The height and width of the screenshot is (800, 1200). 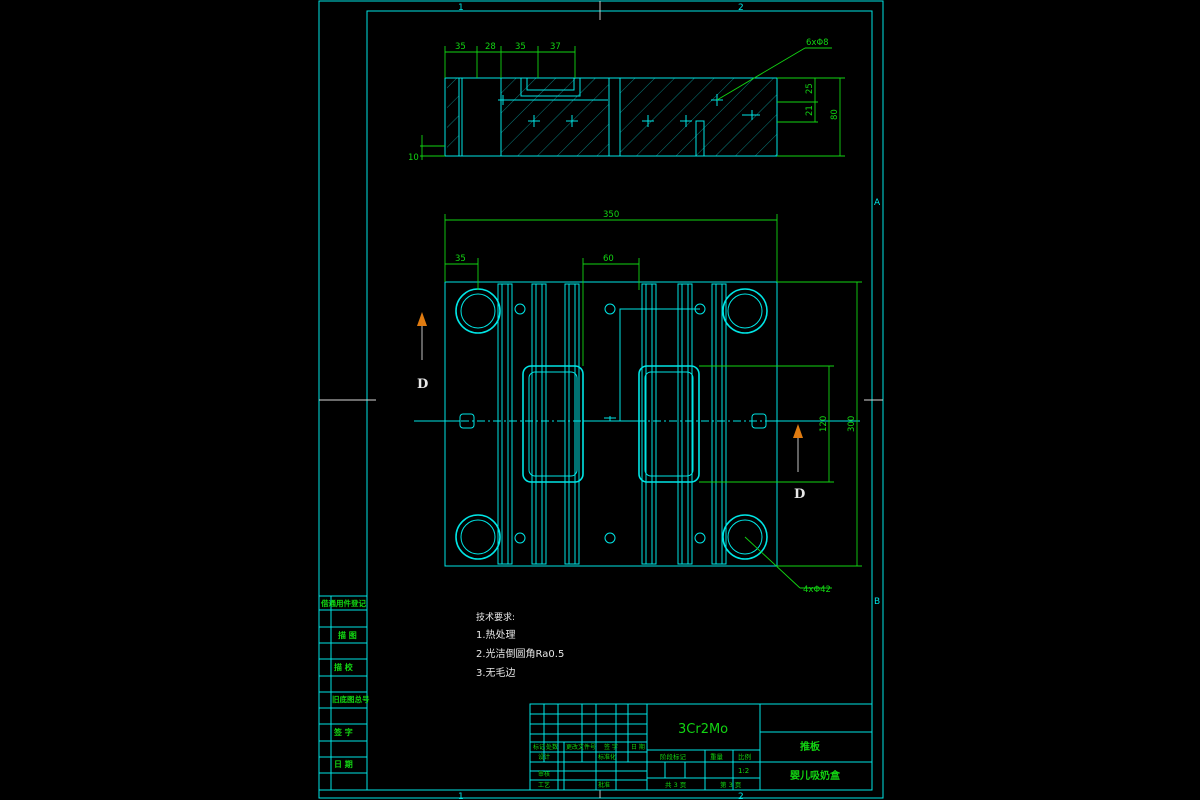 What do you see at coordinates (676, 784) in the screenshot?
I see `sheets-total: 共 3 页` at bounding box center [676, 784].